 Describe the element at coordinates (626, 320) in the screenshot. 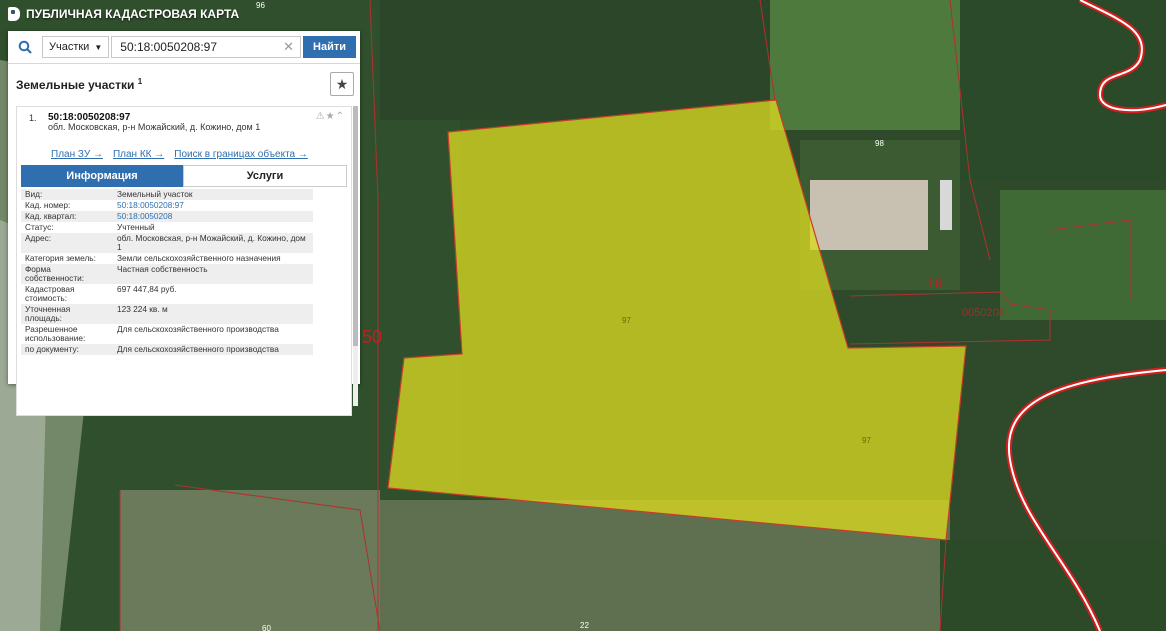

I see `map-label-97-a: 97` at that location.